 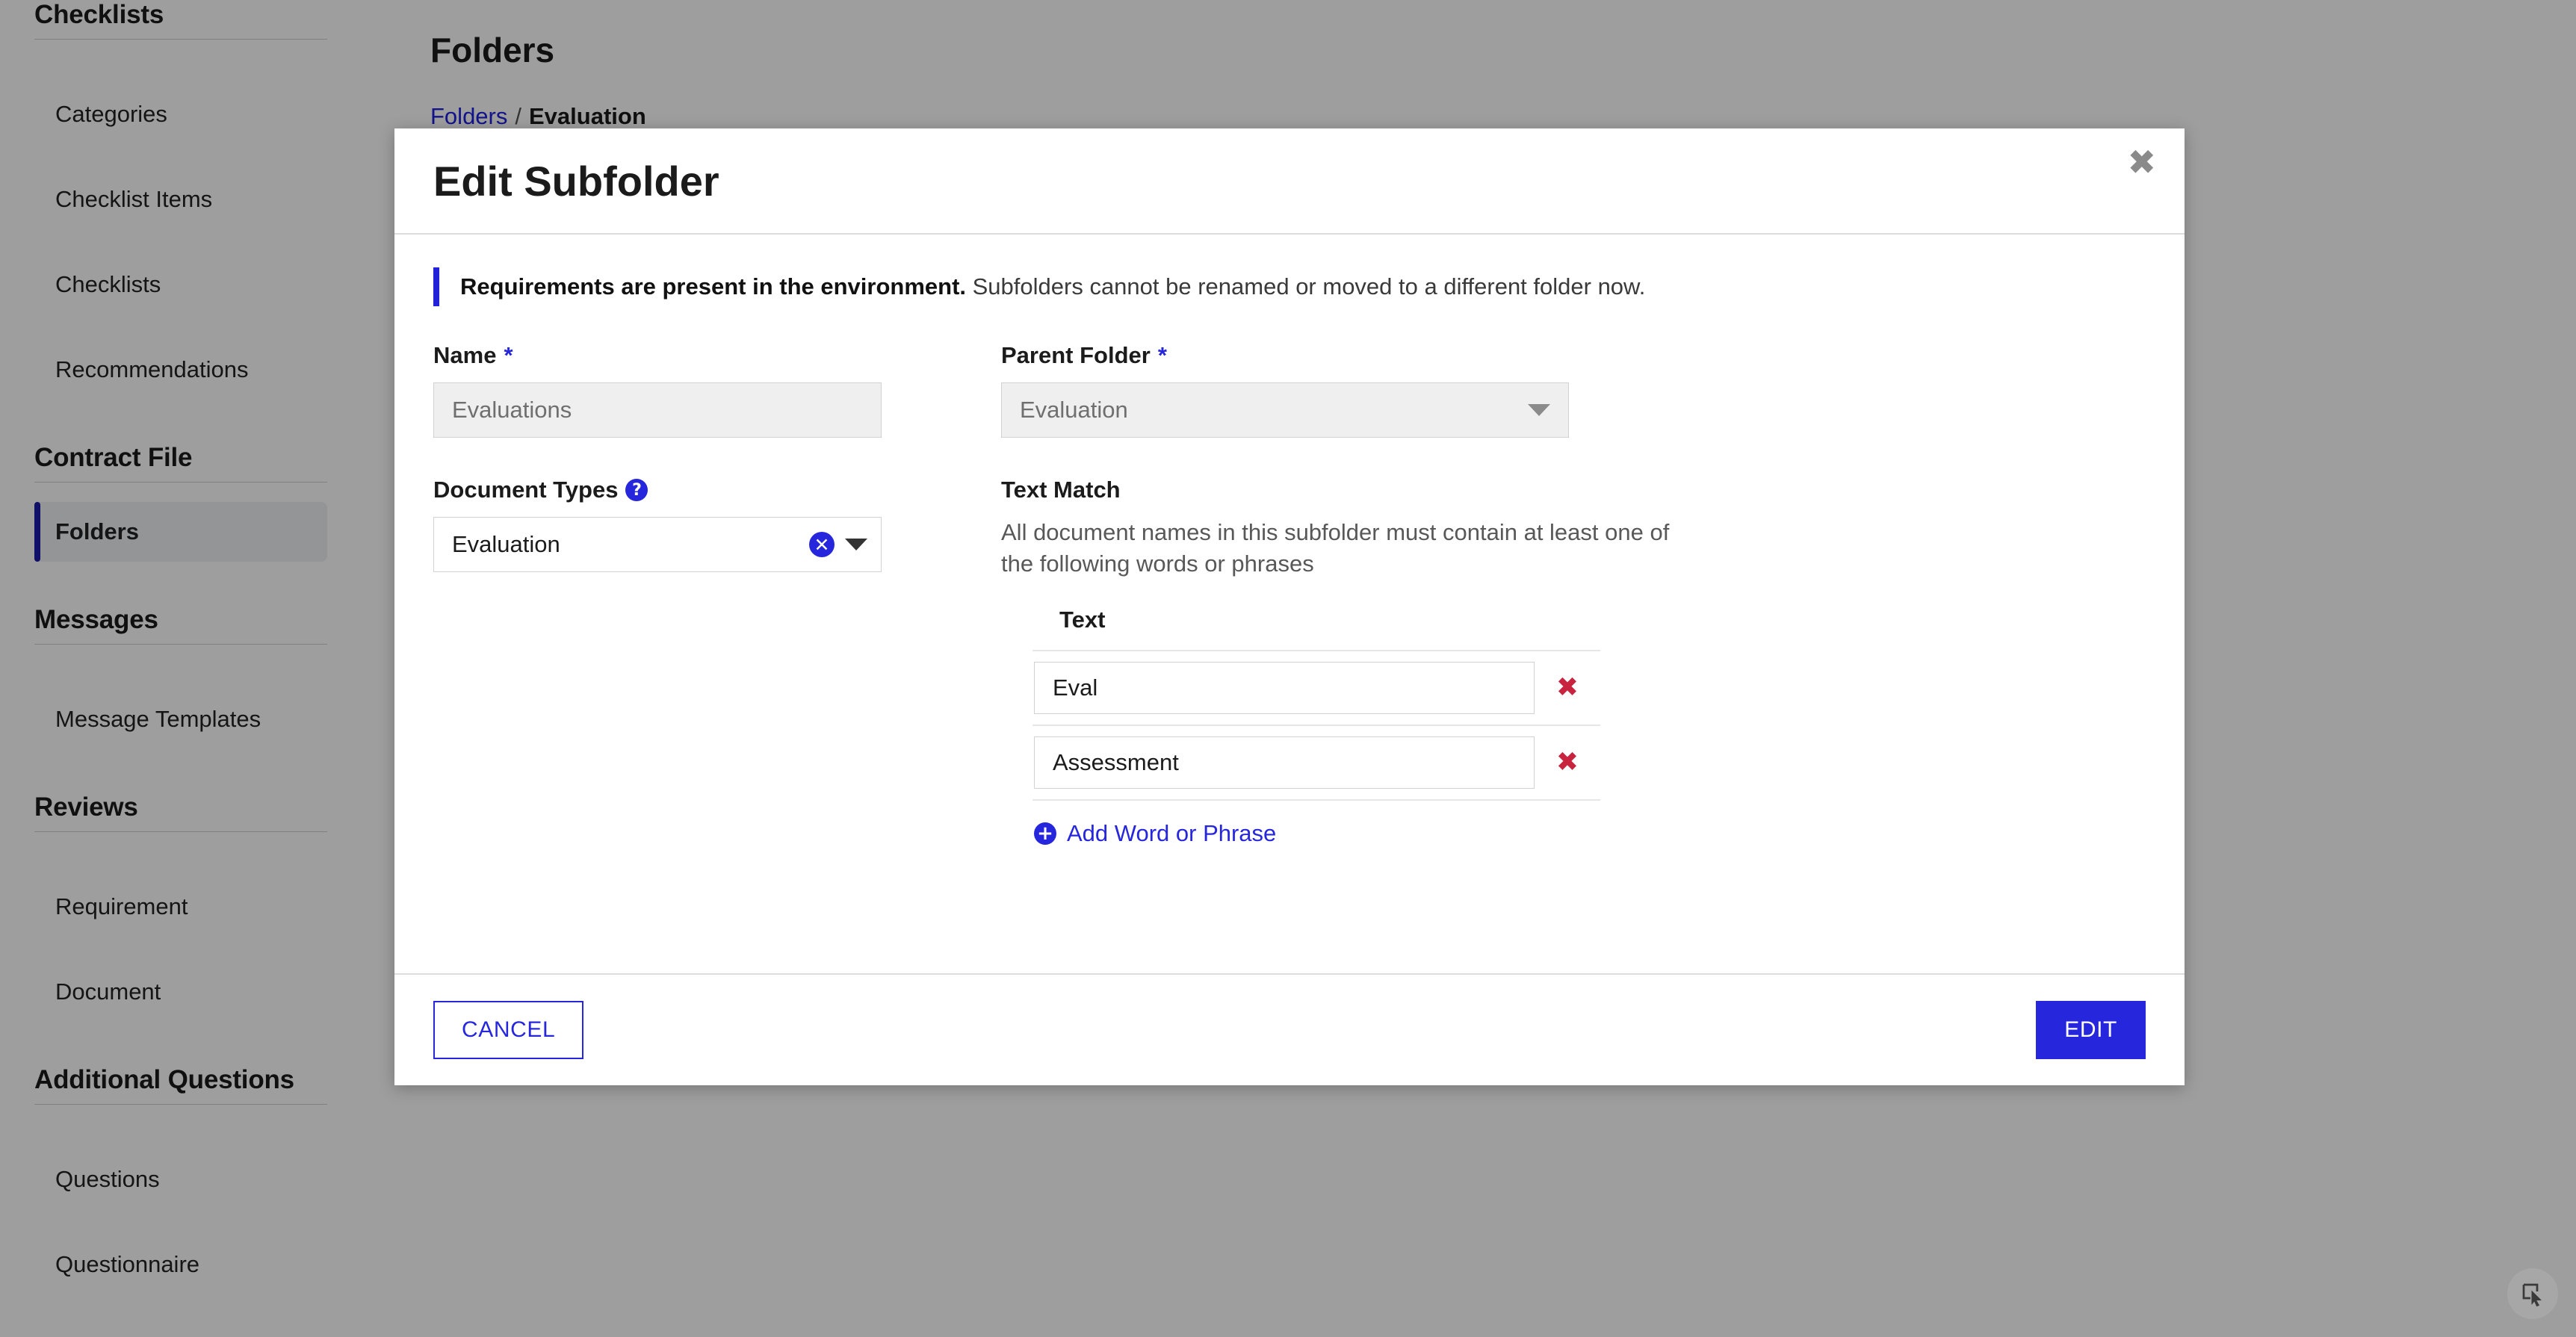 I want to click on text-match-input: Eval, so click(x=1284, y=687).